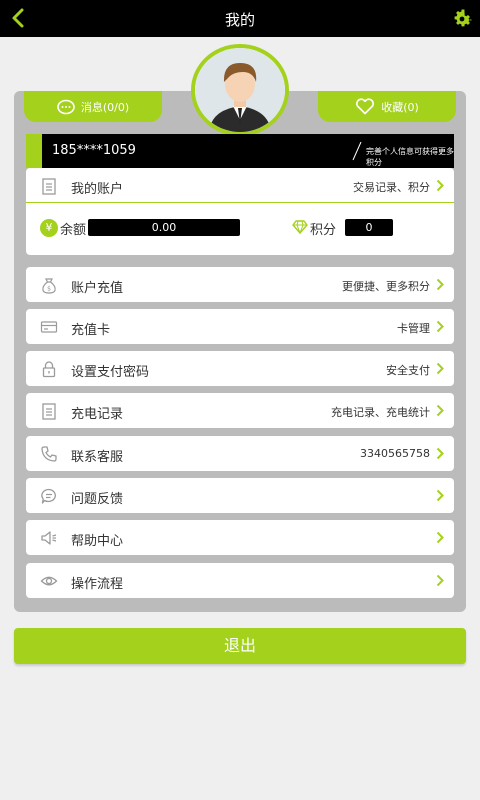 The height and width of the screenshot is (800, 480). What do you see at coordinates (49, 228) in the screenshot?
I see `yen-icon: ¥` at bounding box center [49, 228].